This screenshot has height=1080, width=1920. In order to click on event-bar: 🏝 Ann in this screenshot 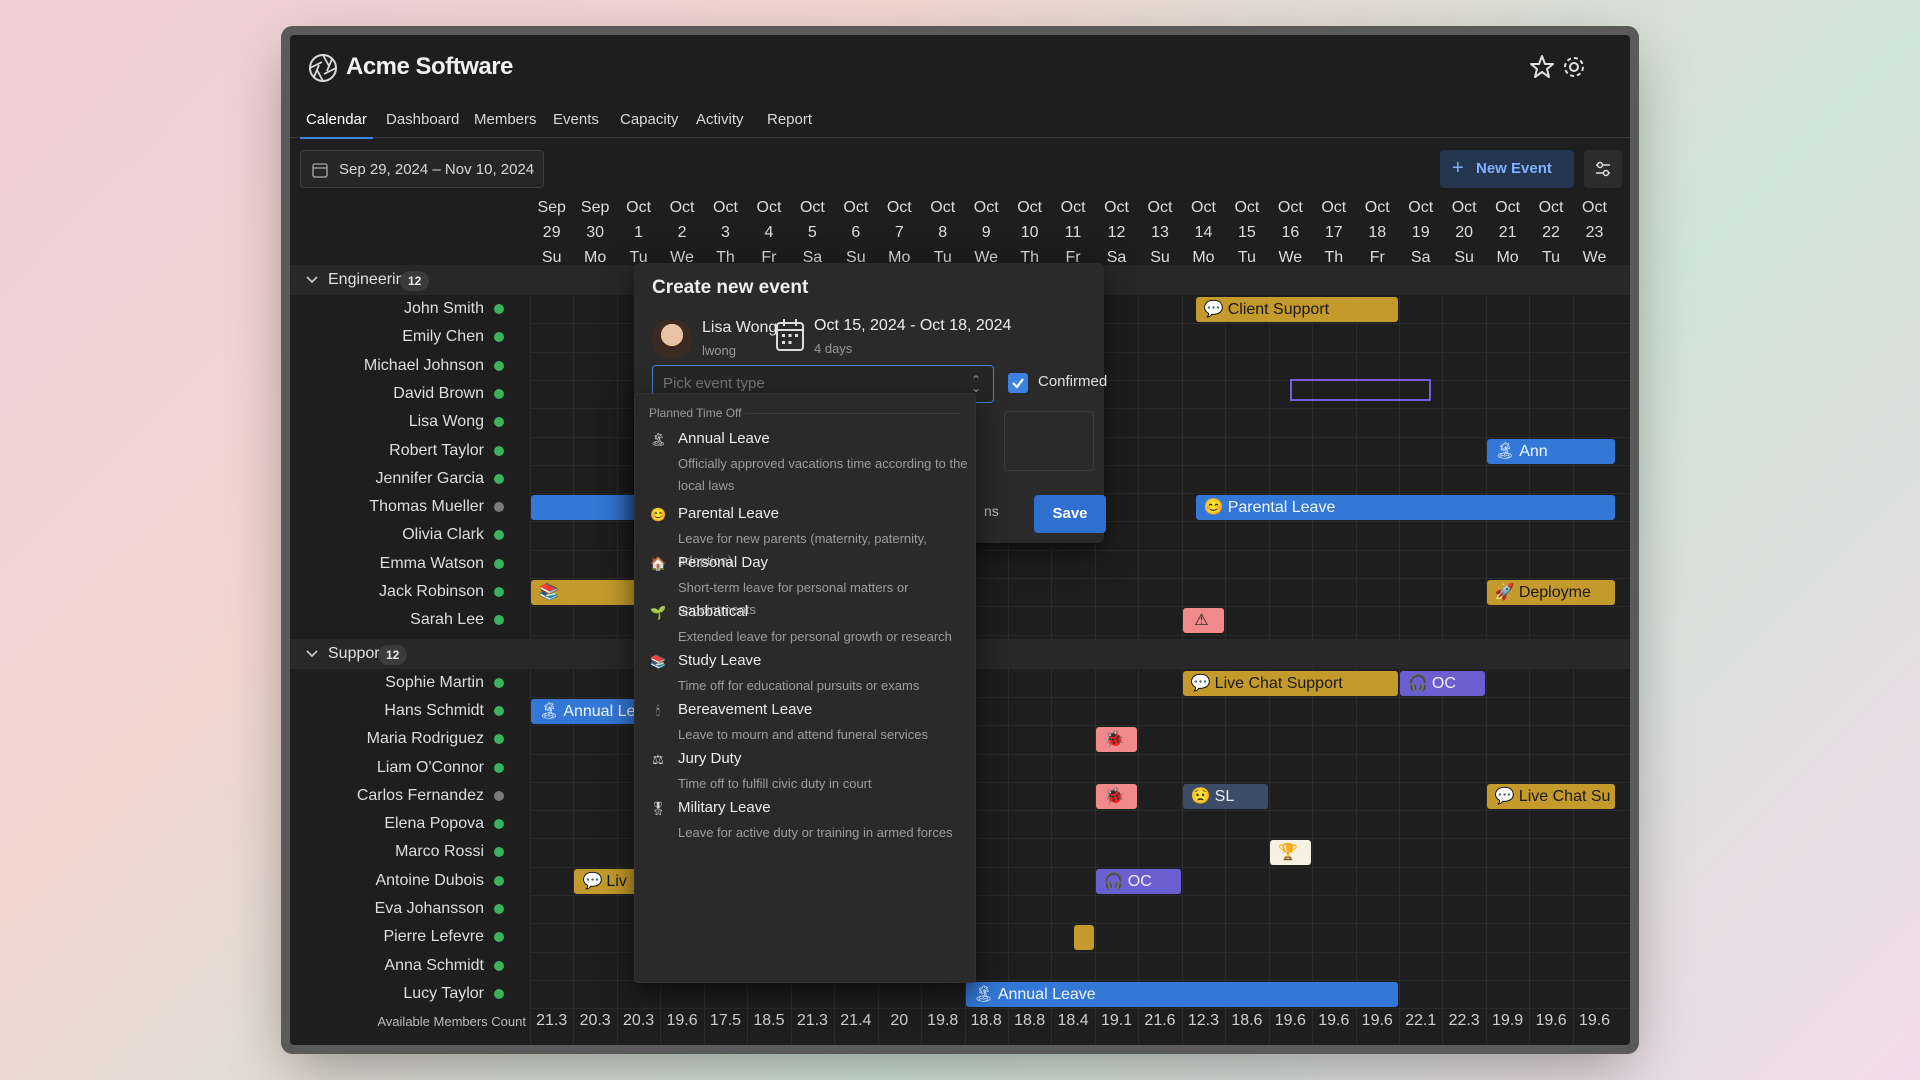, I will do `click(1551, 451)`.